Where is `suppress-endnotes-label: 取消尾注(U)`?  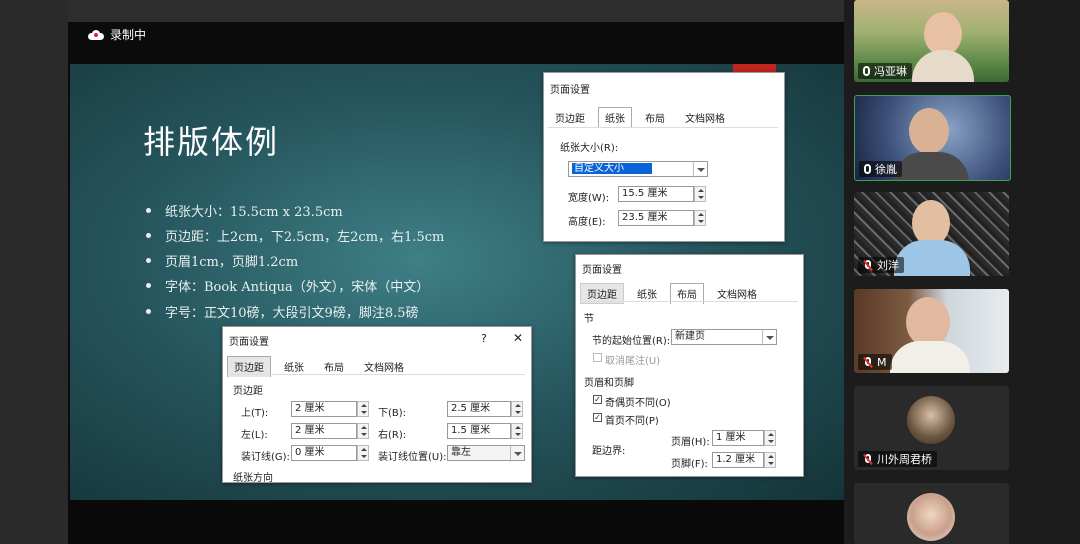 suppress-endnotes-label: 取消尾注(U) is located at coordinates (633, 361).